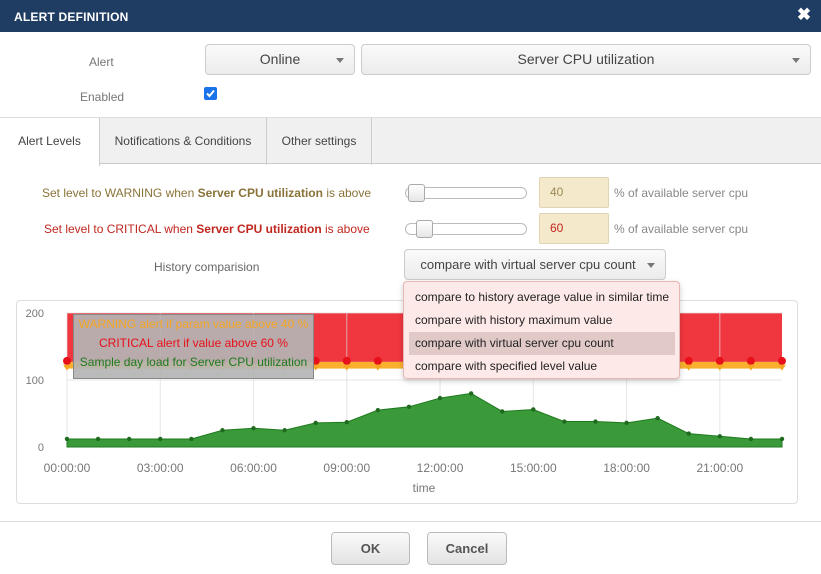 The width and height of the screenshot is (821, 574). What do you see at coordinates (440, 468) in the screenshot?
I see `x-tick-label: 12:00:00` at bounding box center [440, 468].